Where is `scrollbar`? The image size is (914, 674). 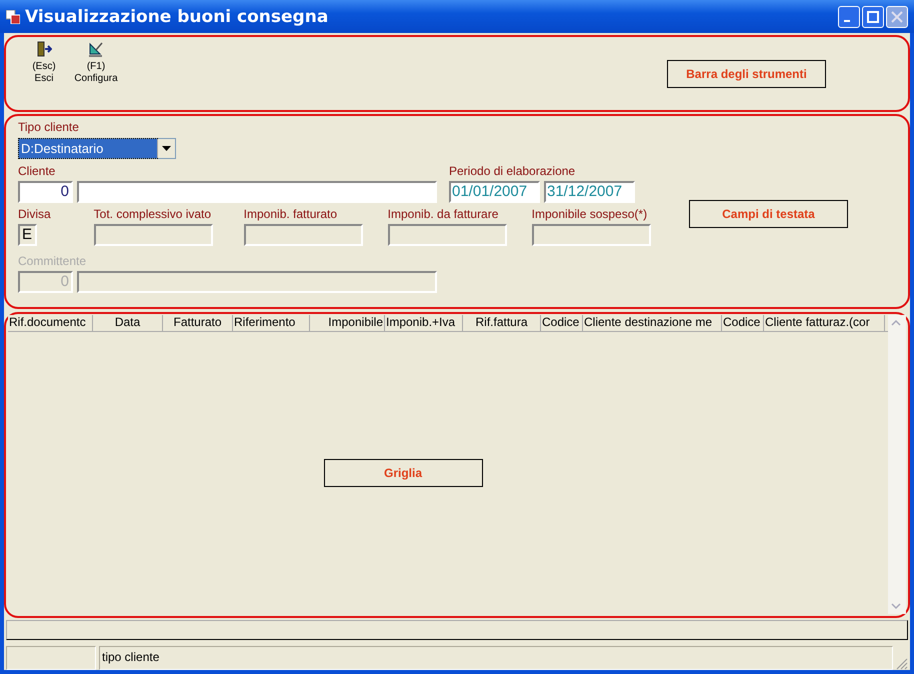
scrollbar is located at coordinates (897, 464).